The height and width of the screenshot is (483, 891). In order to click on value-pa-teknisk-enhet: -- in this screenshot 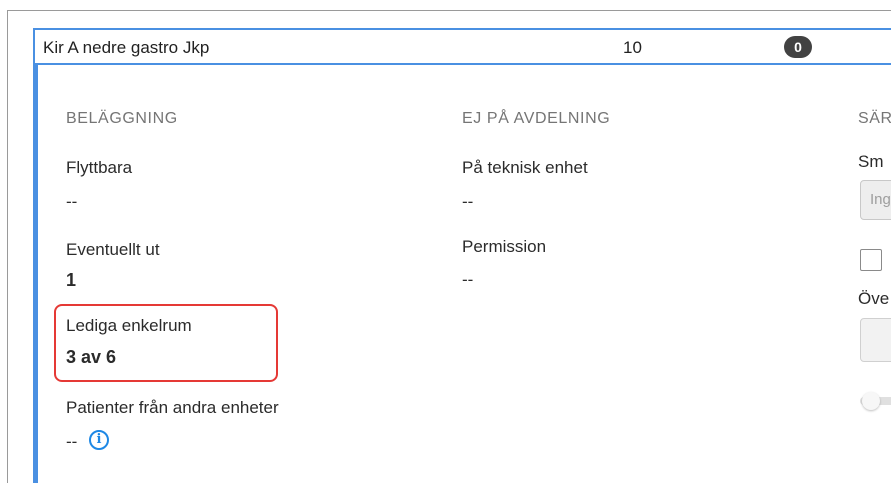, I will do `click(468, 201)`.